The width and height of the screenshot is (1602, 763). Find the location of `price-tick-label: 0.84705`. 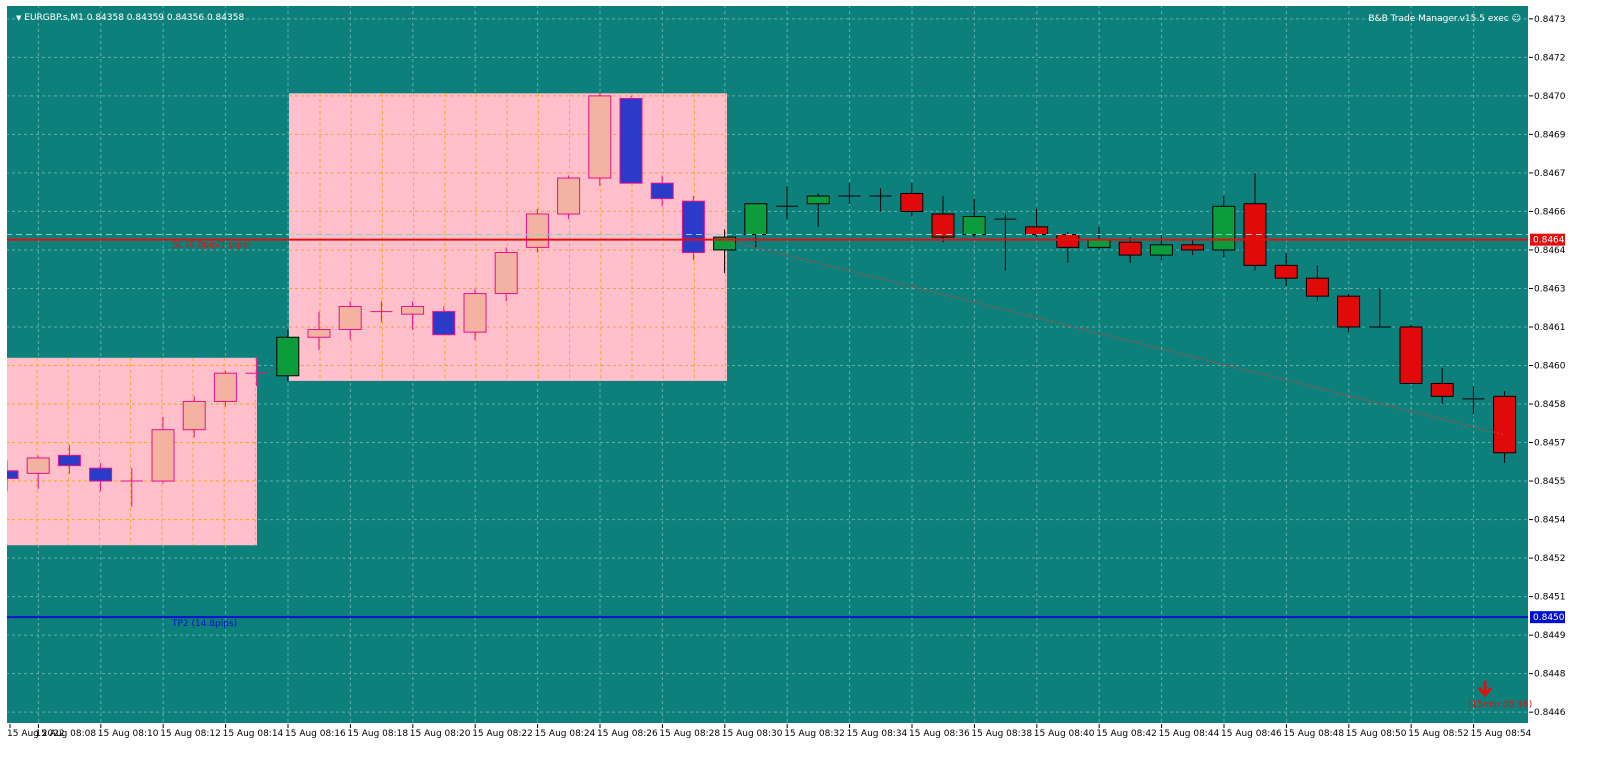

price-tick-label: 0.84705 is located at coordinates (1549, 97).